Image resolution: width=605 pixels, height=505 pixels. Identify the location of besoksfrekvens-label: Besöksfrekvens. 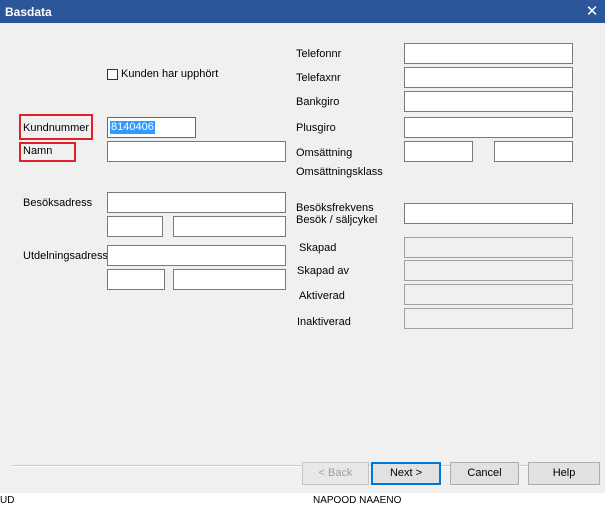
(335, 208).